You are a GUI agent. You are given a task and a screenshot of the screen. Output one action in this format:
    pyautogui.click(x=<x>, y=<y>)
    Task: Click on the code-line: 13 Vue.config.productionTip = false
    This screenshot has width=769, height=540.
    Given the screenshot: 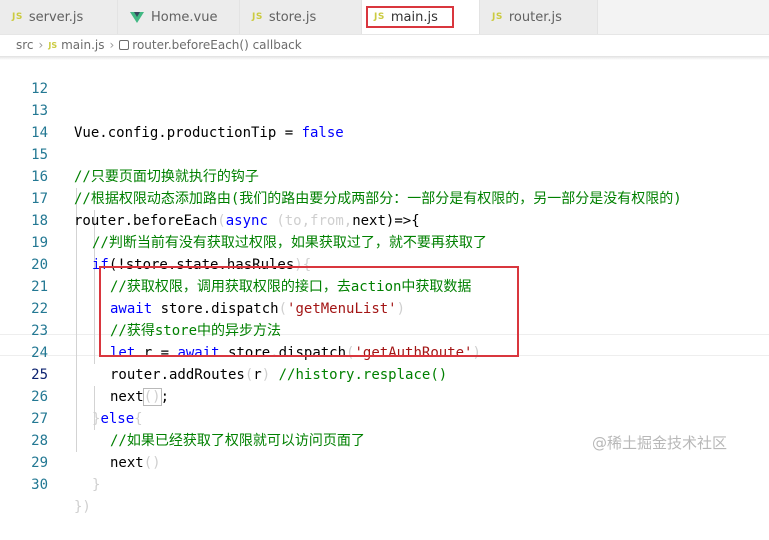 What is the action you would take?
    pyautogui.click(x=384, y=109)
    